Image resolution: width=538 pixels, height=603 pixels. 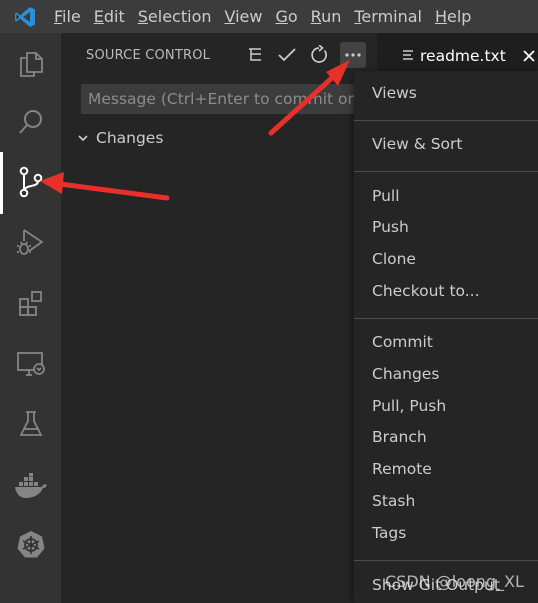 What do you see at coordinates (30, 424) in the screenshot?
I see `testing-icon` at bounding box center [30, 424].